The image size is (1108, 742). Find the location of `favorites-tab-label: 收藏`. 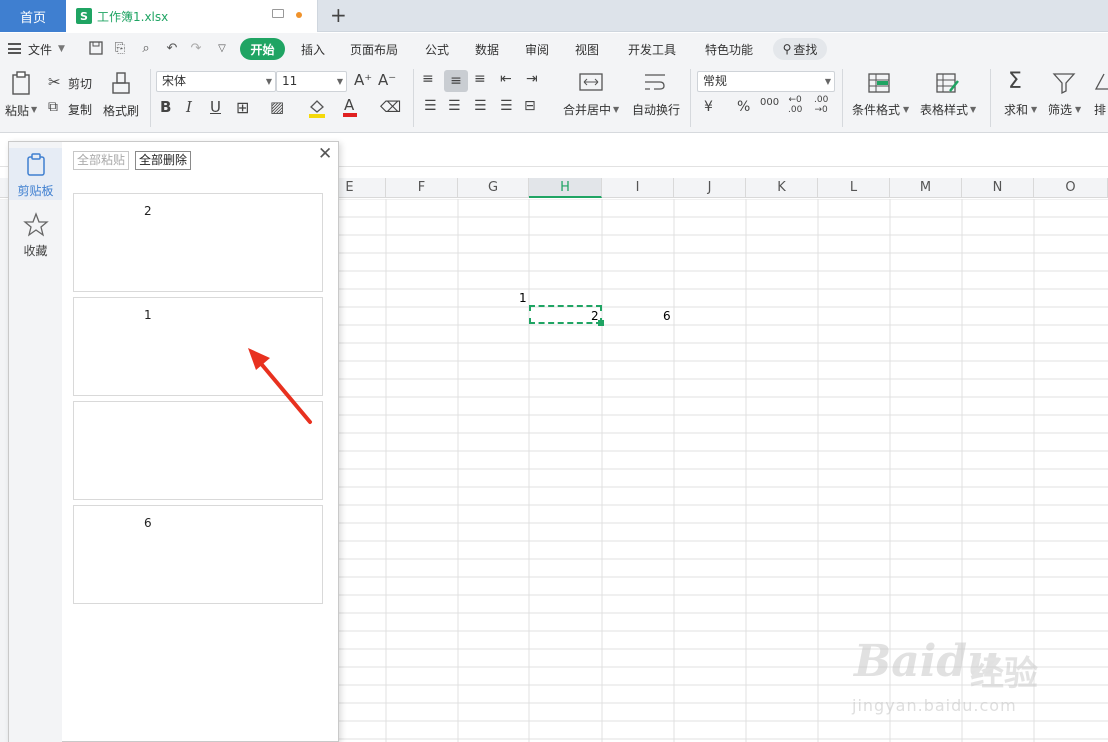

favorites-tab-label: 收藏 is located at coordinates (35, 250).